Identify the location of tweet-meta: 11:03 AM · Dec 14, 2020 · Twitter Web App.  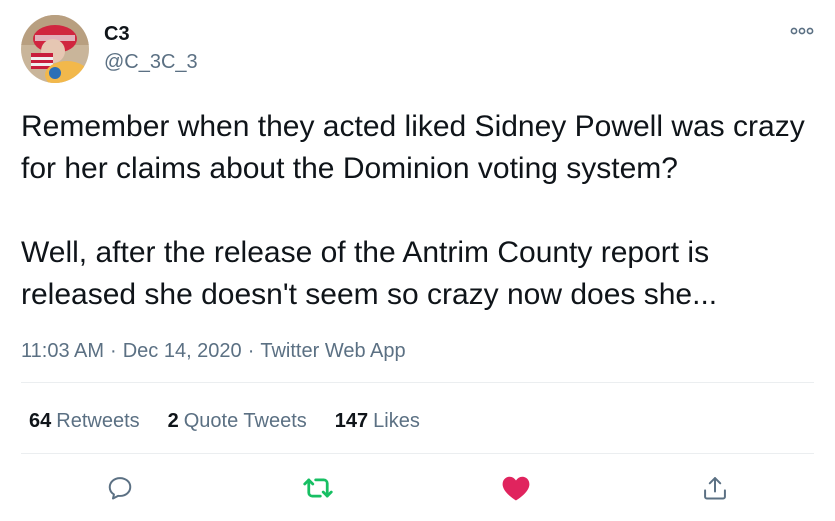
(213, 351).